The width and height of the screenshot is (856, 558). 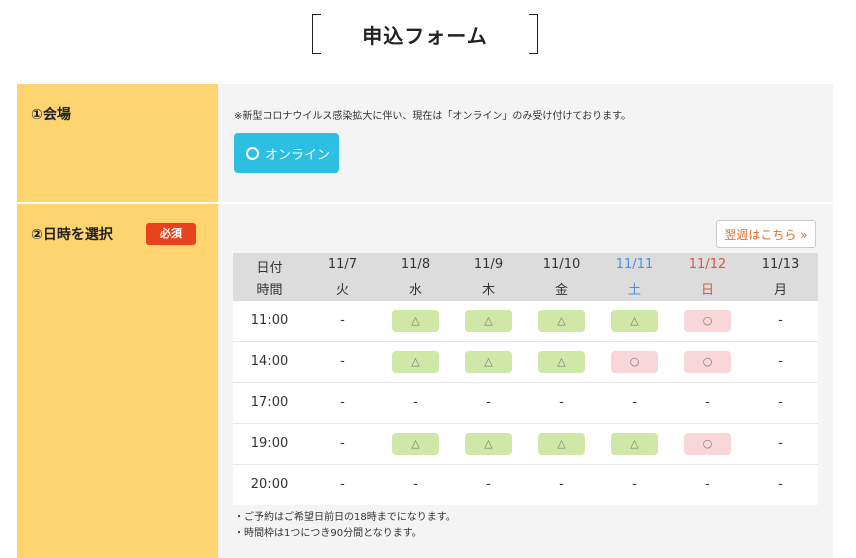 I want to click on header-weekday: 金, so click(x=561, y=290).